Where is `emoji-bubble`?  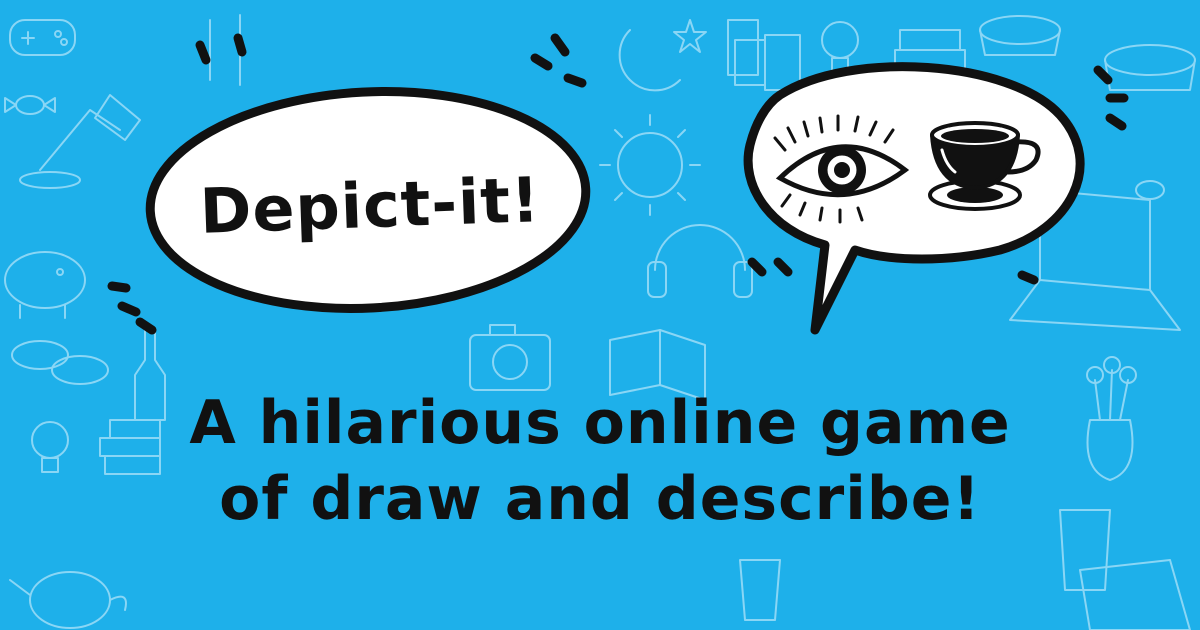 emoji-bubble is located at coordinates (914, 198).